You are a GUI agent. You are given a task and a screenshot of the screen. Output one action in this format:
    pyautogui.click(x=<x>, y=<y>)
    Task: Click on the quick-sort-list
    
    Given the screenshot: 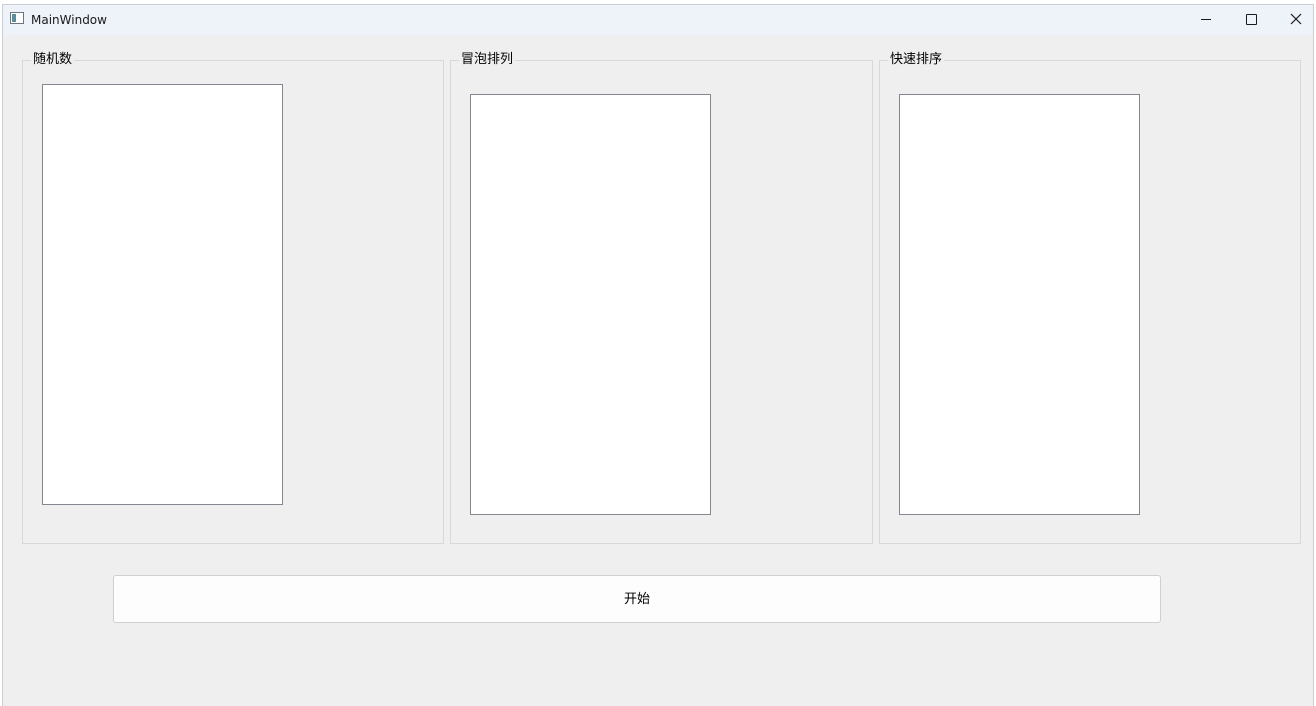 What is the action you would take?
    pyautogui.click(x=1019, y=304)
    